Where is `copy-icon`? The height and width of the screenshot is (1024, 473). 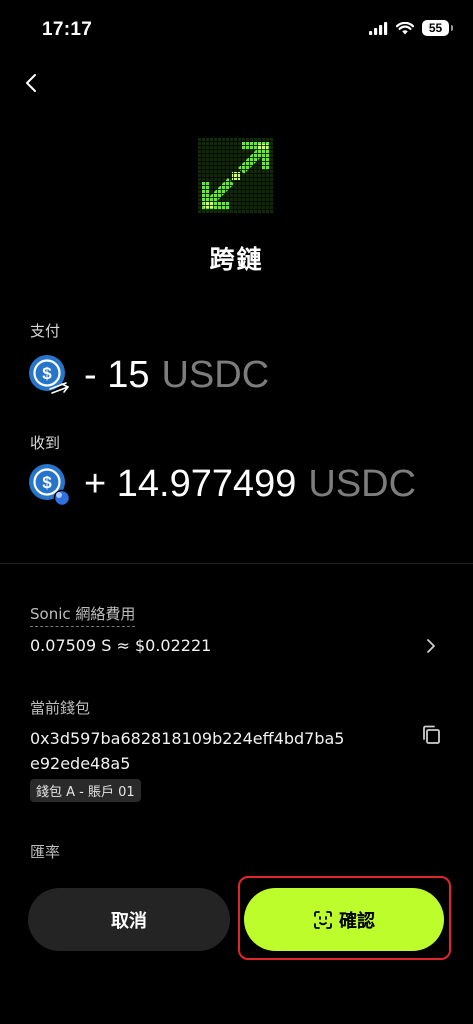 copy-icon is located at coordinates (432, 735).